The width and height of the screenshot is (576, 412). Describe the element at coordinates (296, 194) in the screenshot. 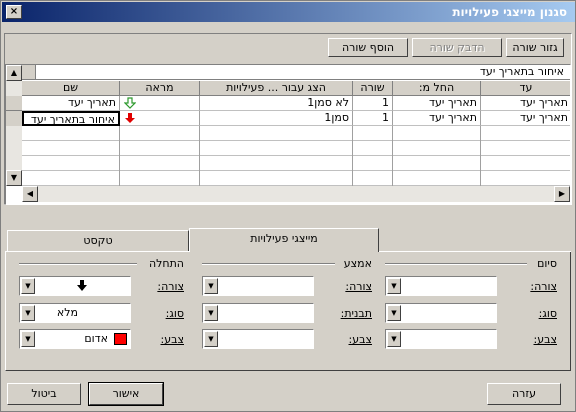

I see `horizontal-scrollbar: ◀ ▶` at that location.